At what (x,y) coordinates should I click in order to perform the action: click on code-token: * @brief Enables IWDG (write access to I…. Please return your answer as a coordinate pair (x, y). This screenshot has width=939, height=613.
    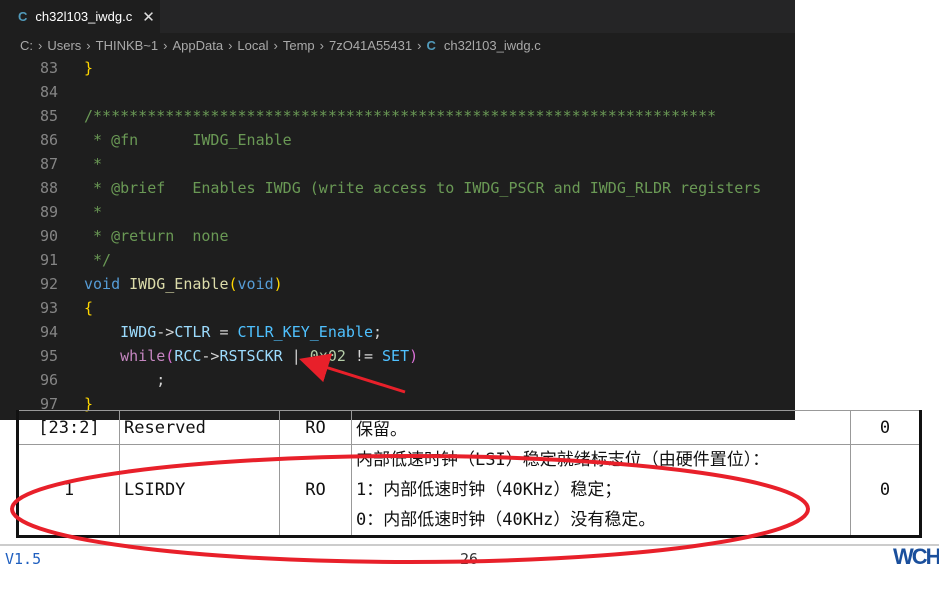
    Looking at the image, I should click on (423, 188).